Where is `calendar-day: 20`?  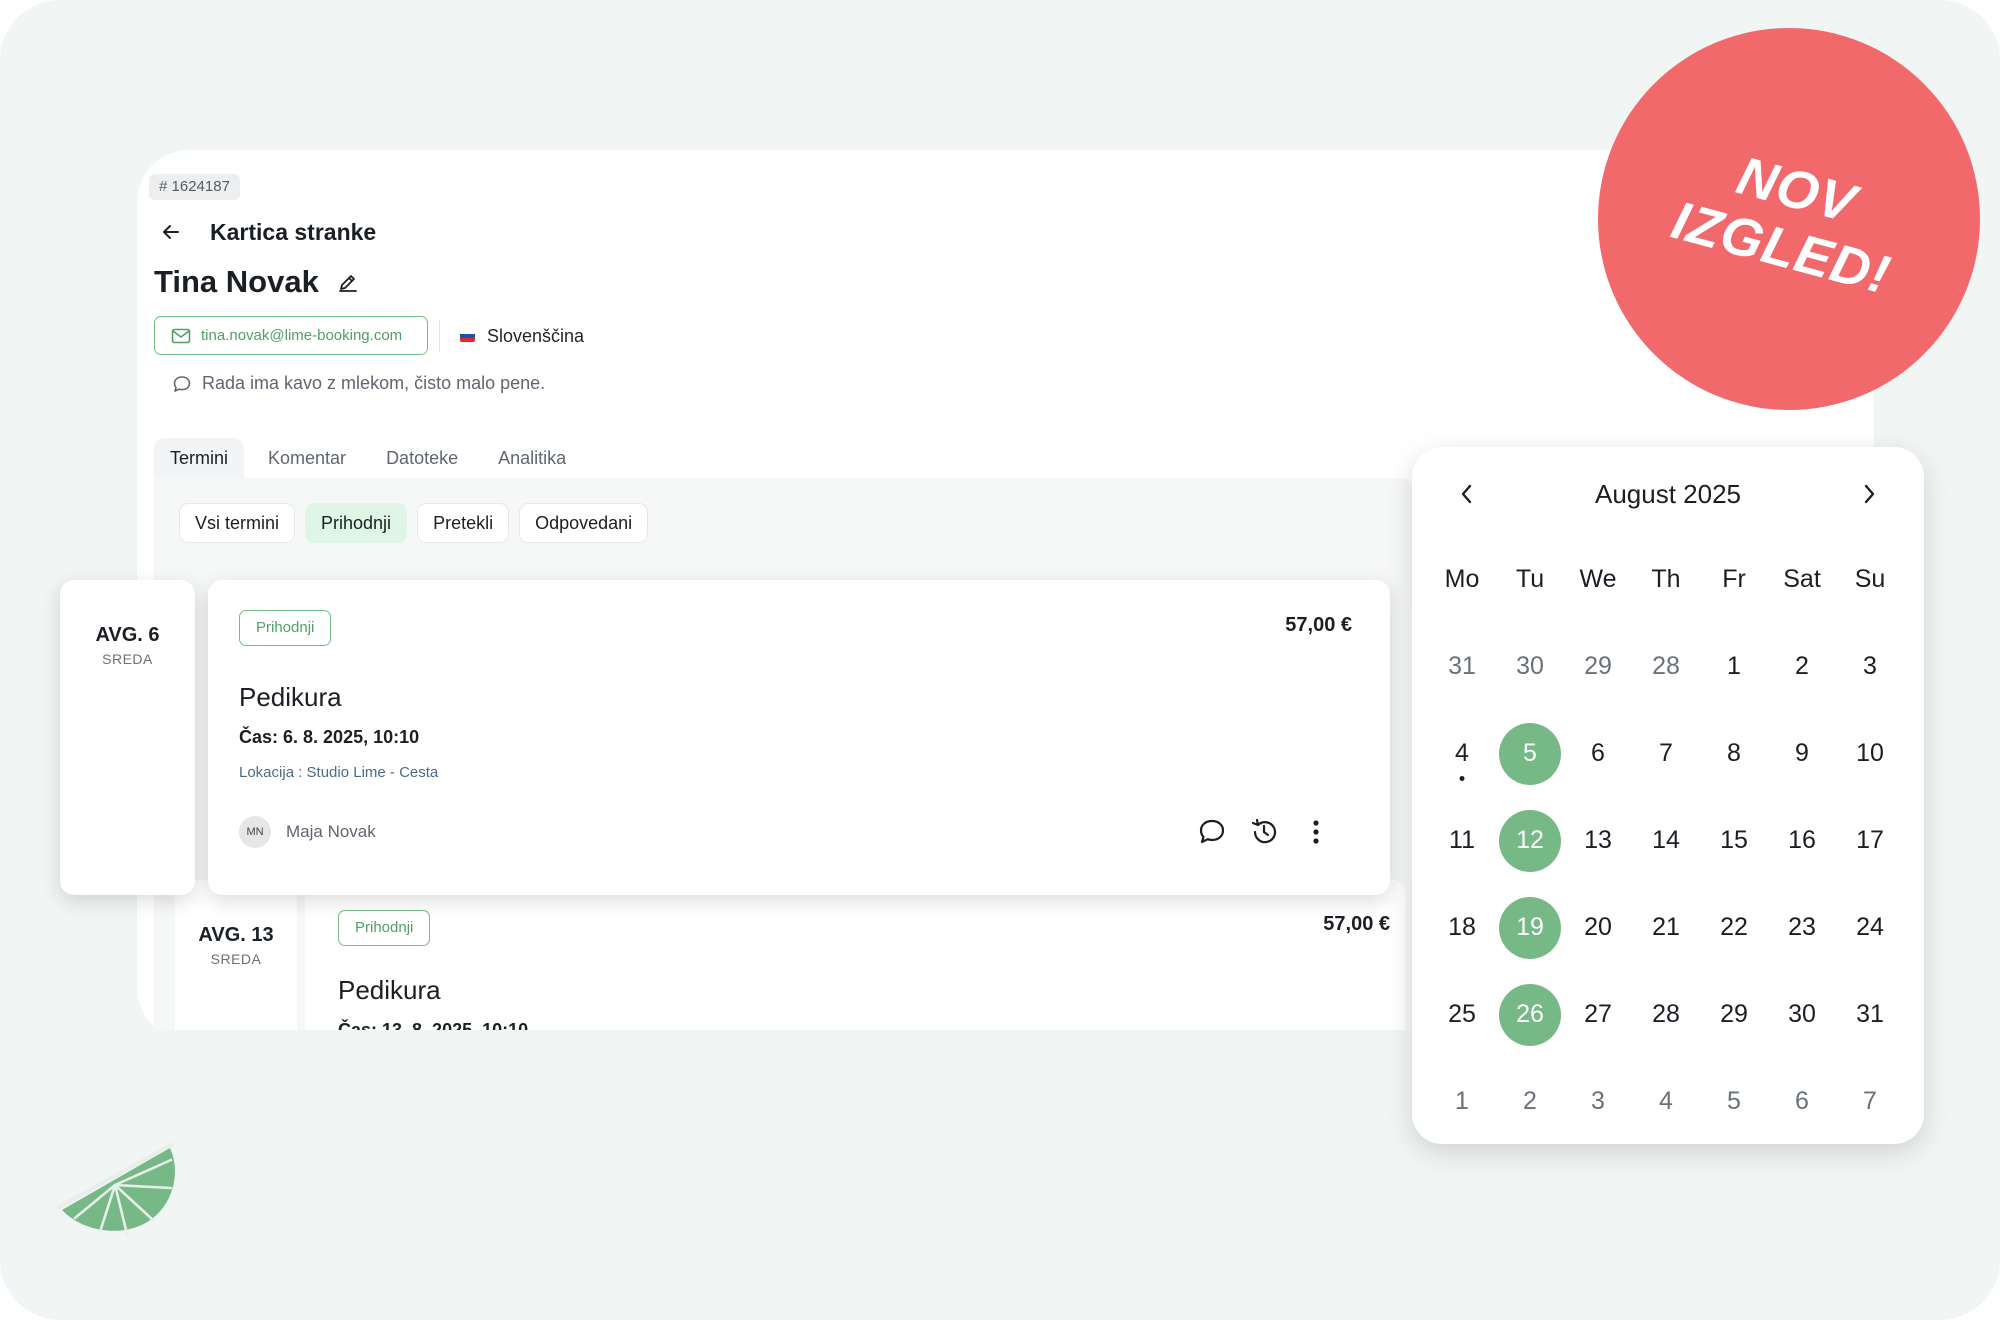
calendar-day: 20 is located at coordinates (1598, 927).